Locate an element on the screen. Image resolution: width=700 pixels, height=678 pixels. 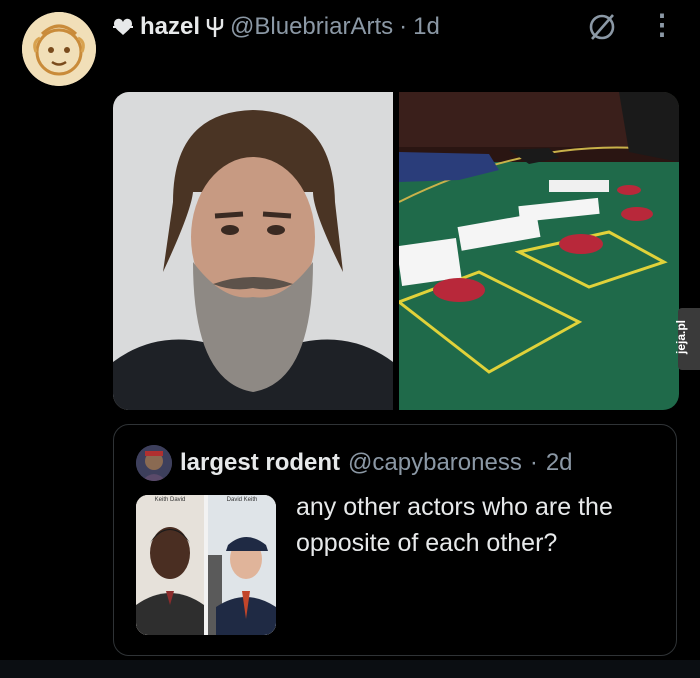
actor-photo-left: Keith David is located at coordinates (170, 565).